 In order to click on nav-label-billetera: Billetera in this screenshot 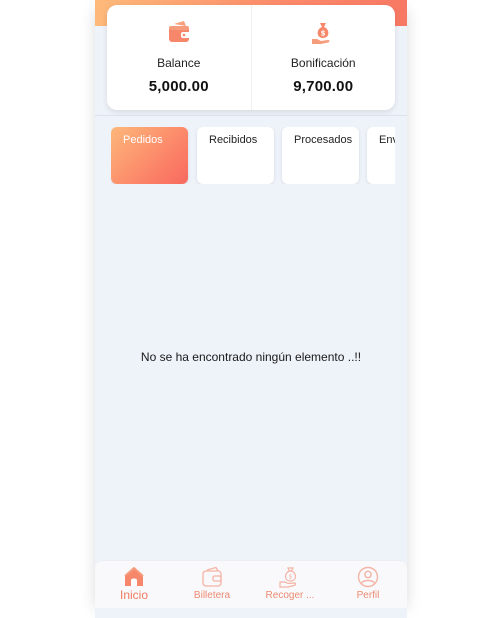, I will do `click(212, 595)`.